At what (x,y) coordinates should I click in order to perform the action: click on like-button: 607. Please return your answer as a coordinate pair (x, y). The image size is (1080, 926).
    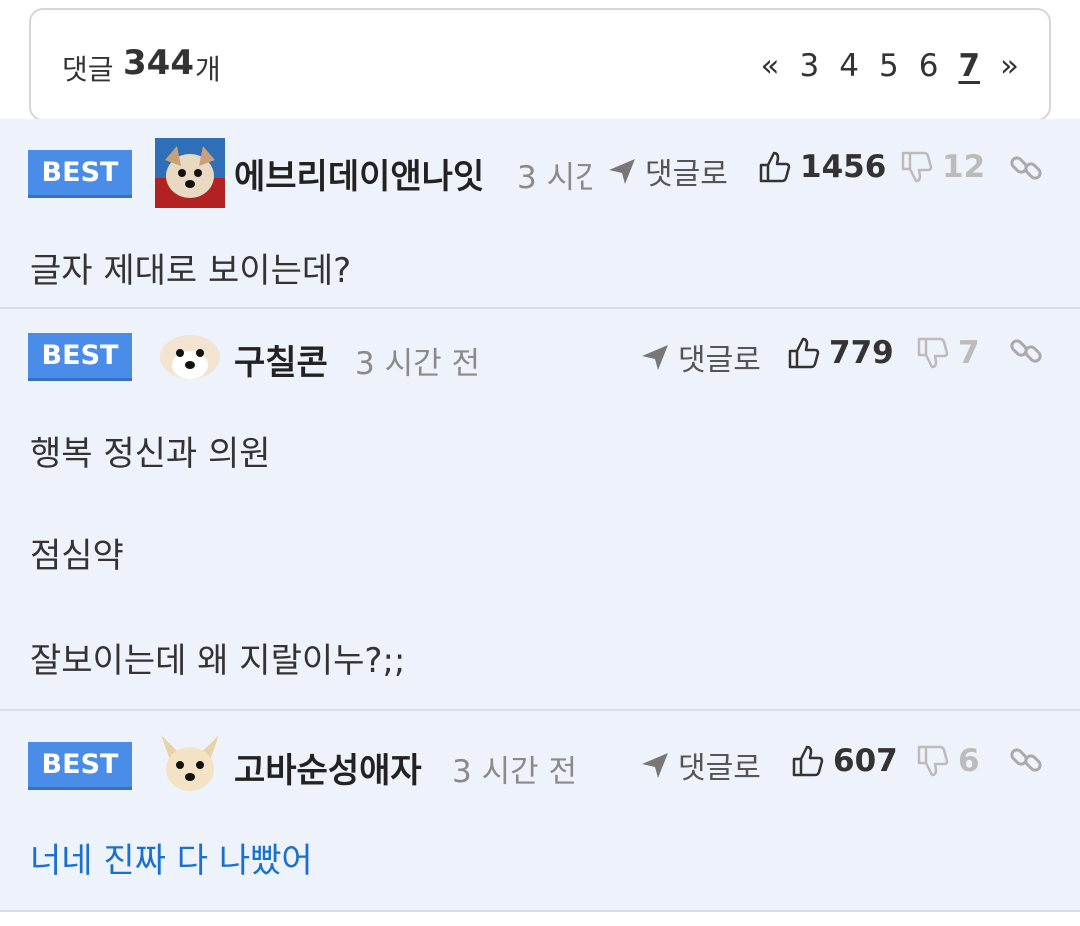
    Looking at the image, I should click on (844, 761).